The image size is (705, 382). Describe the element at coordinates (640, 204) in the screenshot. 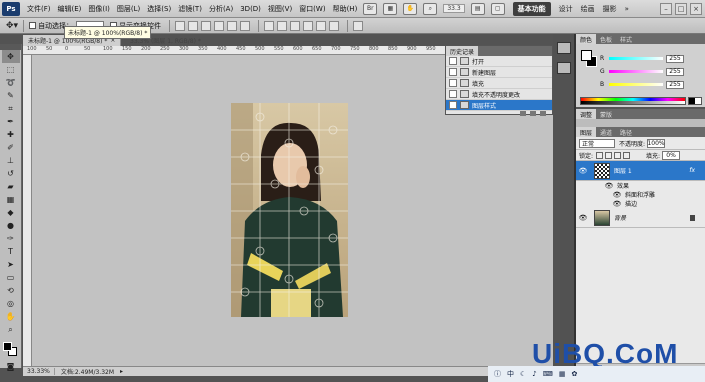

I see `effect-stroke: 👁 描边` at that location.